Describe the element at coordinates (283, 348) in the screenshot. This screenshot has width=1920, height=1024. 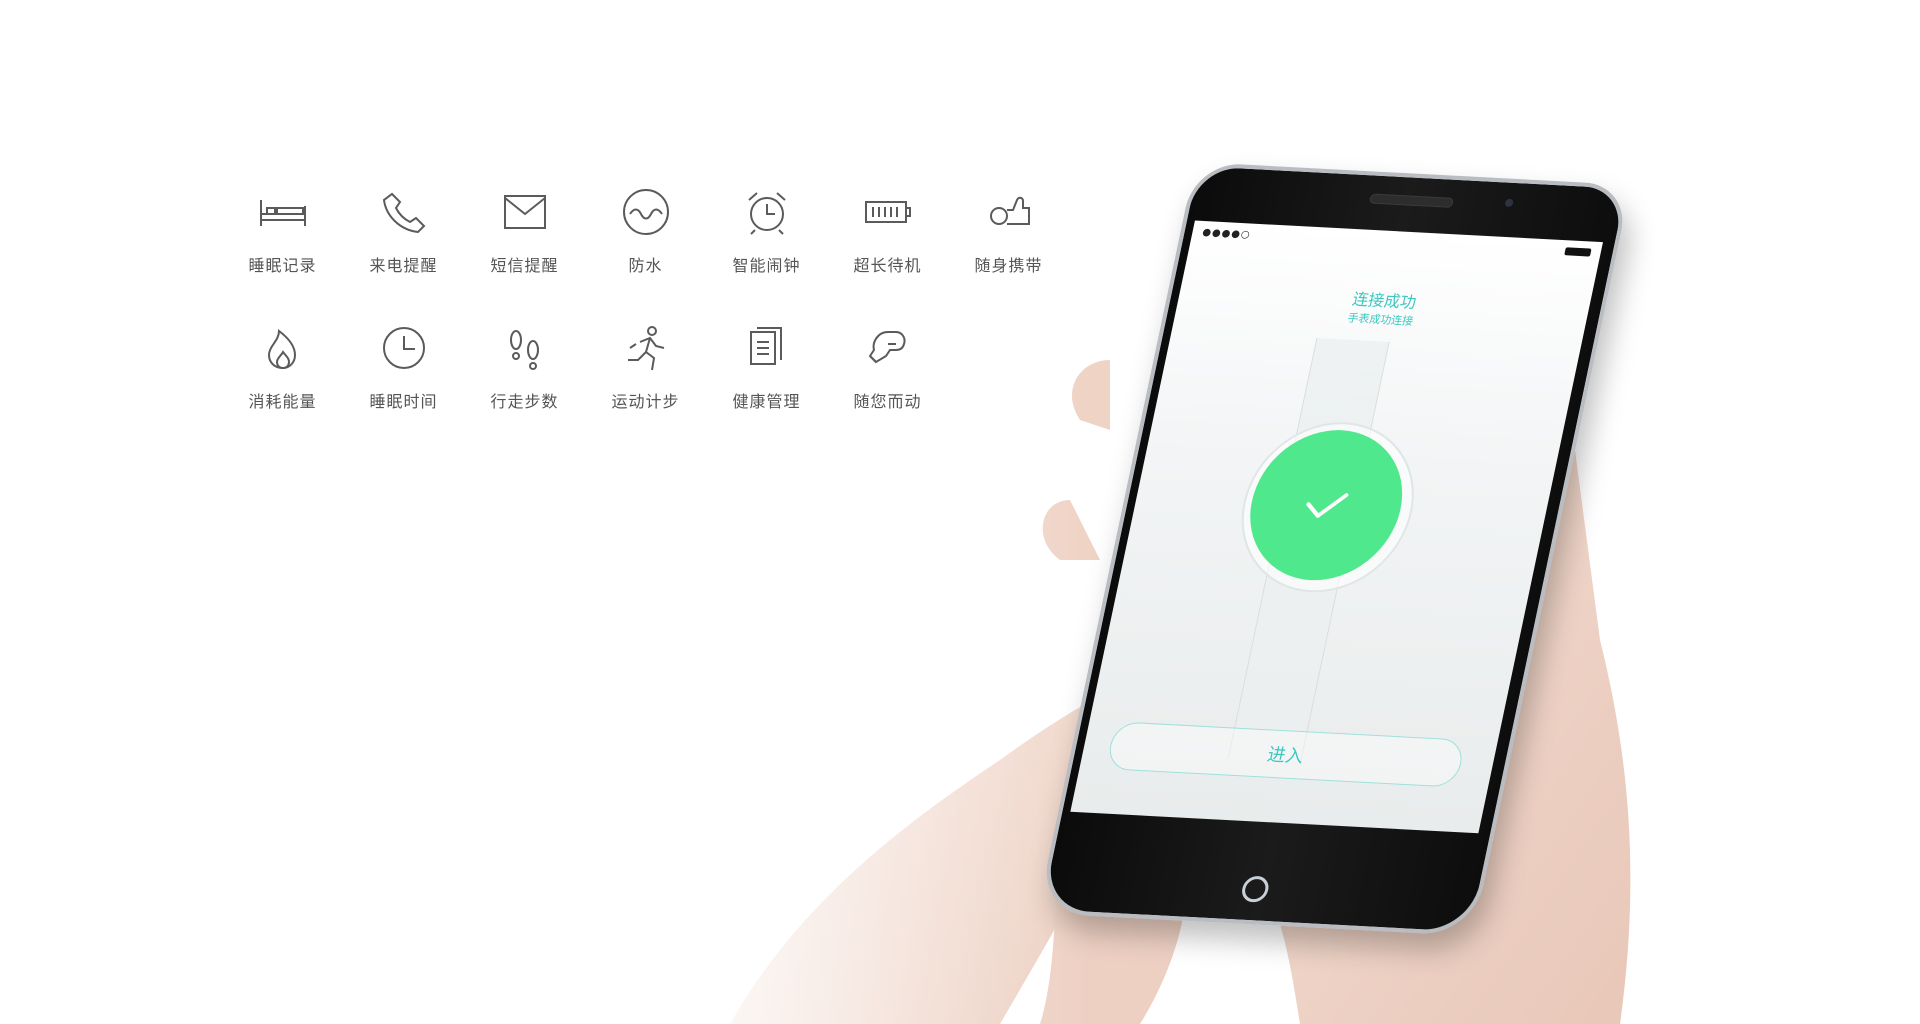
I see `flame-icon` at that location.